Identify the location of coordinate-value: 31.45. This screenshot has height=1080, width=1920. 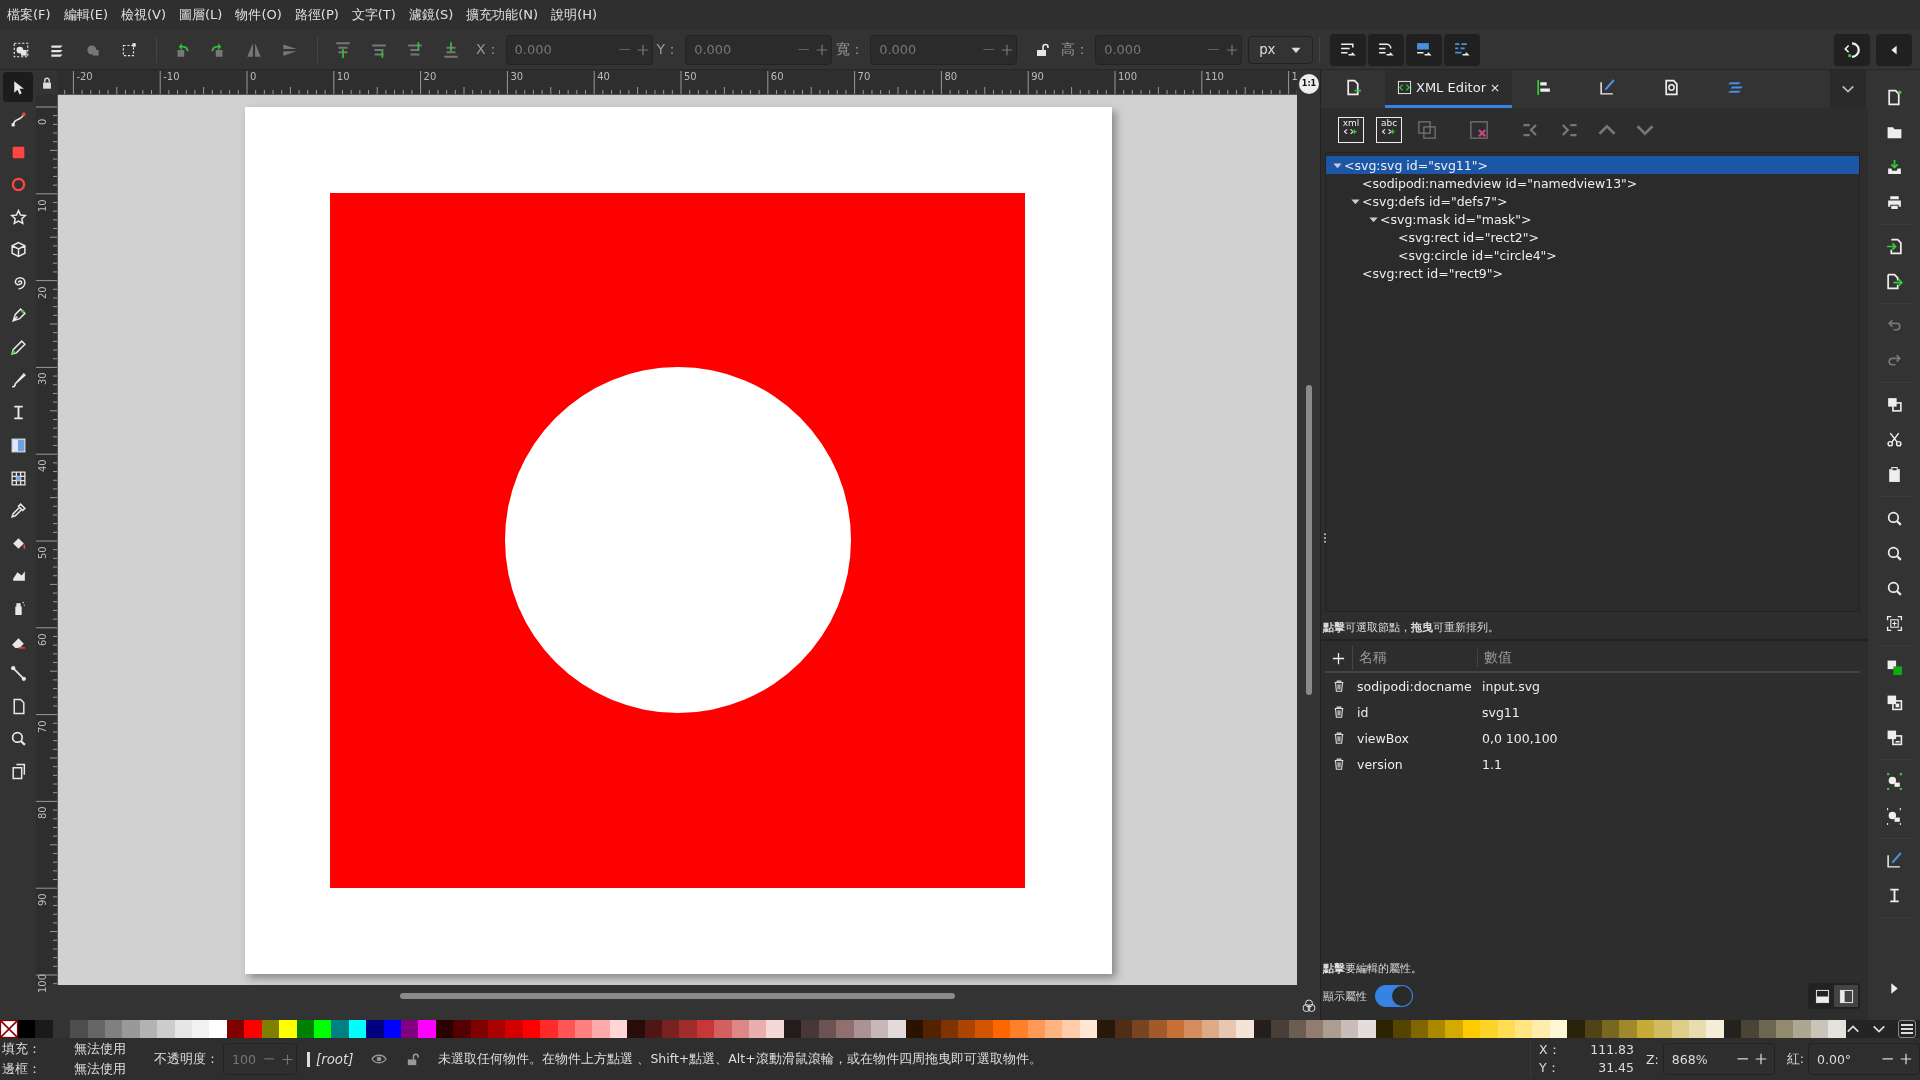
(1615, 1068).